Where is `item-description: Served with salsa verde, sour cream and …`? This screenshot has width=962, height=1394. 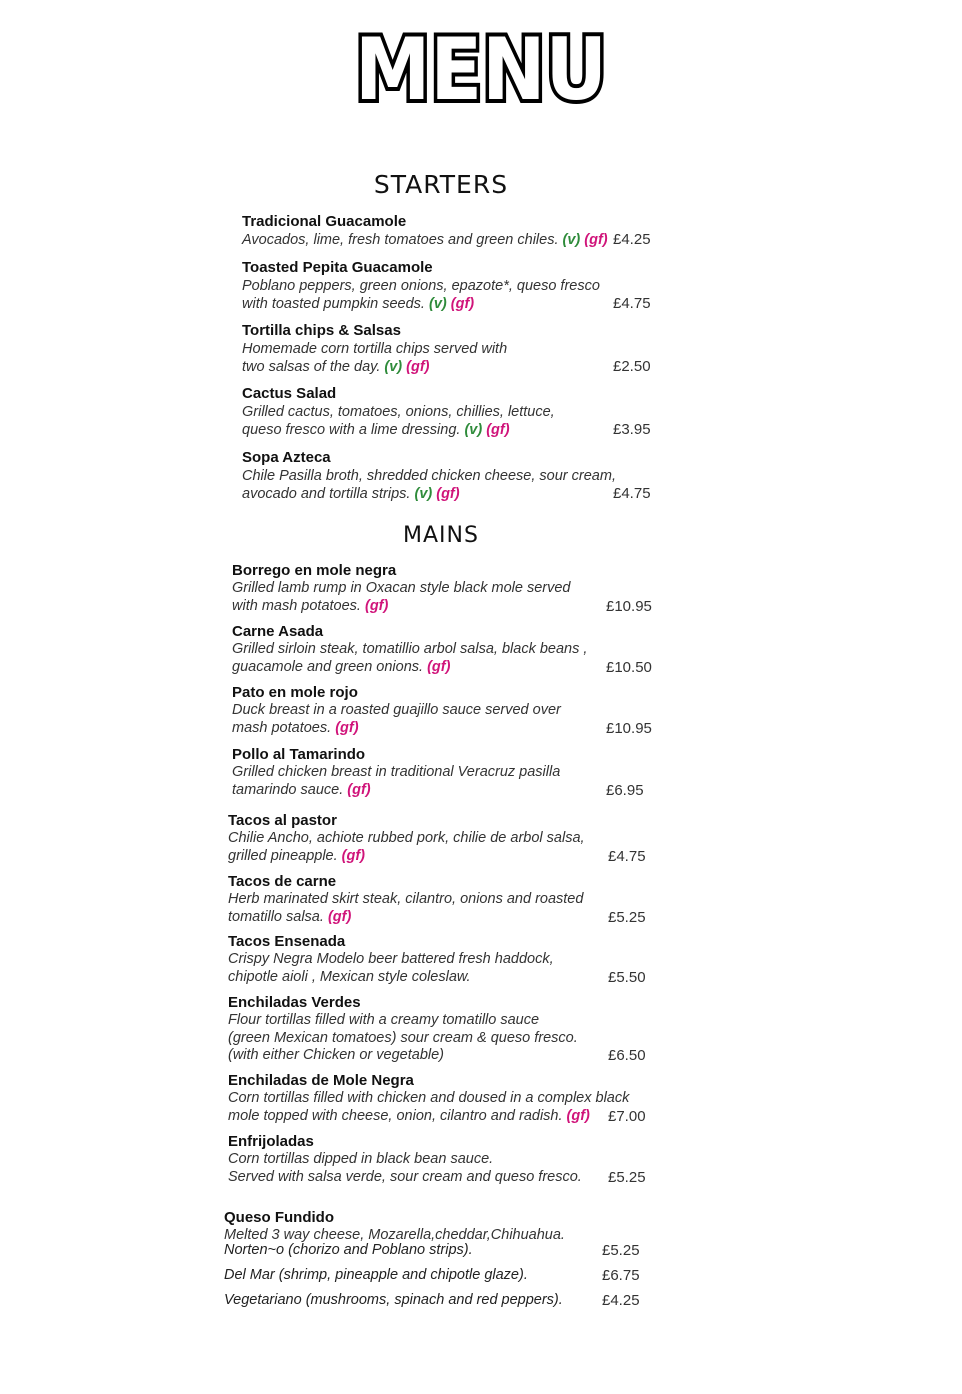 item-description: Served with salsa verde, sour cream and … is located at coordinates (405, 1176).